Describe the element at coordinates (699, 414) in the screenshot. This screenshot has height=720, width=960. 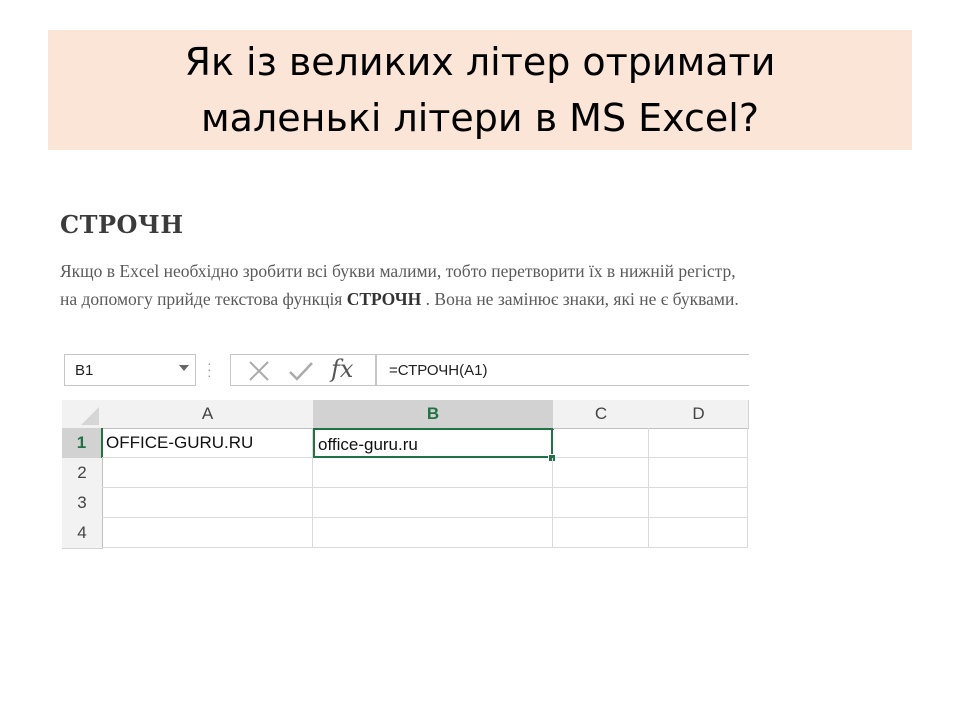
I see `column-header-d: D` at that location.